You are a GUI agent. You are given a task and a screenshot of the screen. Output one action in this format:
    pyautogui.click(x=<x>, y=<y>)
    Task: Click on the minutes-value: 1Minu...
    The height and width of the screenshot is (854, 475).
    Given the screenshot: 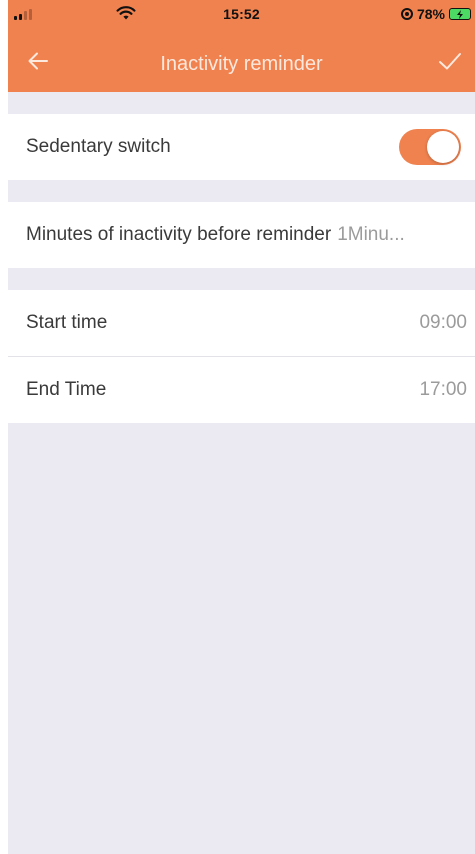 What is the action you would take?
    pyautogui.click(x=371, y=234)
    